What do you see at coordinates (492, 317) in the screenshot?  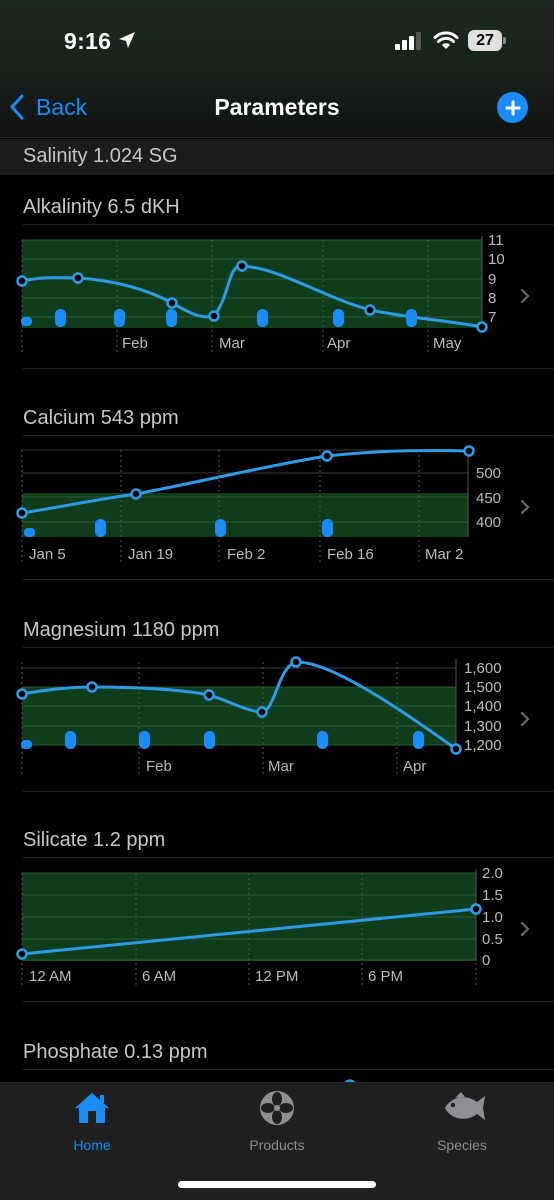 I see `y-tick-label: 7` at bounding box center [492, 317].